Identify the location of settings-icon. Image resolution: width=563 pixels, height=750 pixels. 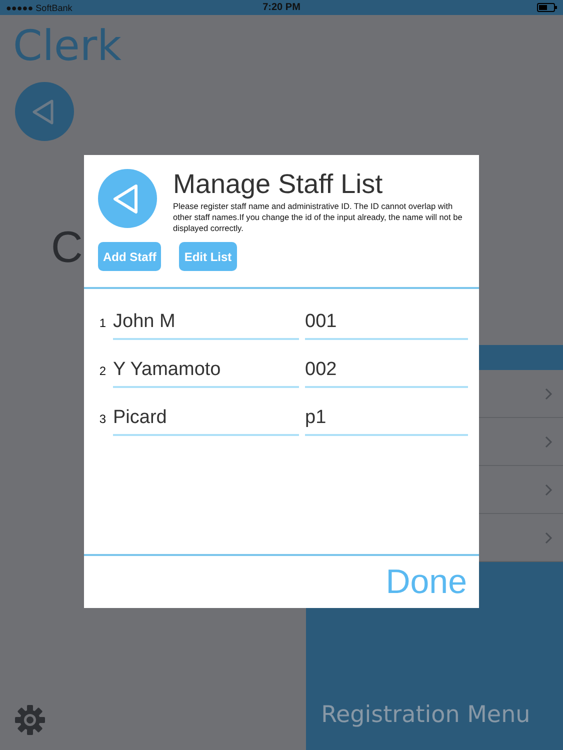
(30, 720).